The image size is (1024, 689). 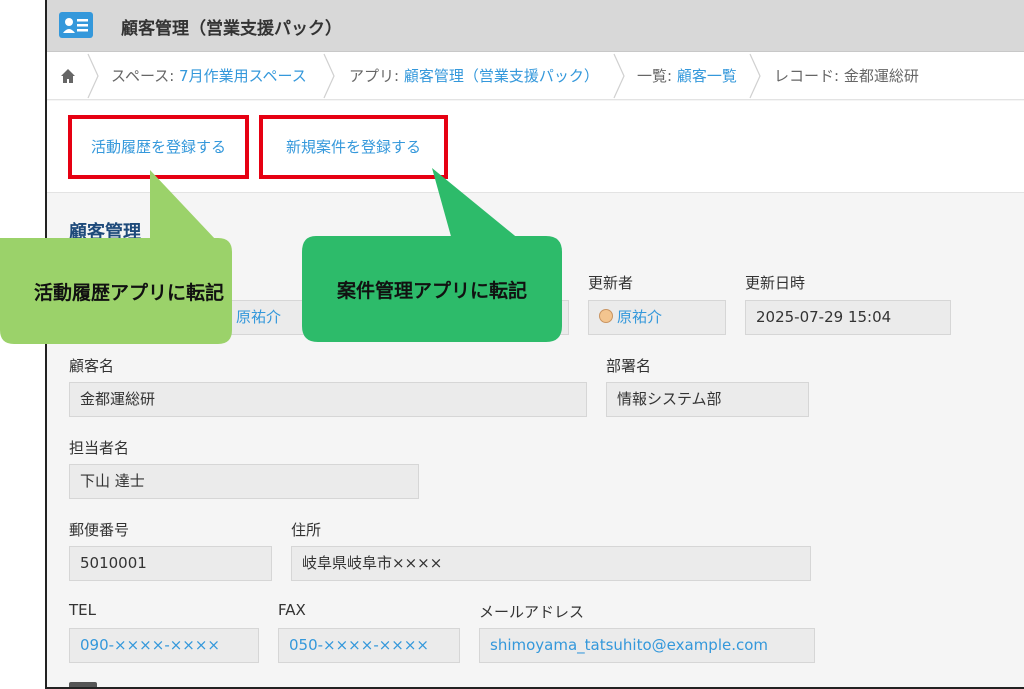 What do you see at coordinates (846, 76) in the screenshot?
I see `breadcrumb-record: レコード: 金都運総研` at bounding box center [846, 76].